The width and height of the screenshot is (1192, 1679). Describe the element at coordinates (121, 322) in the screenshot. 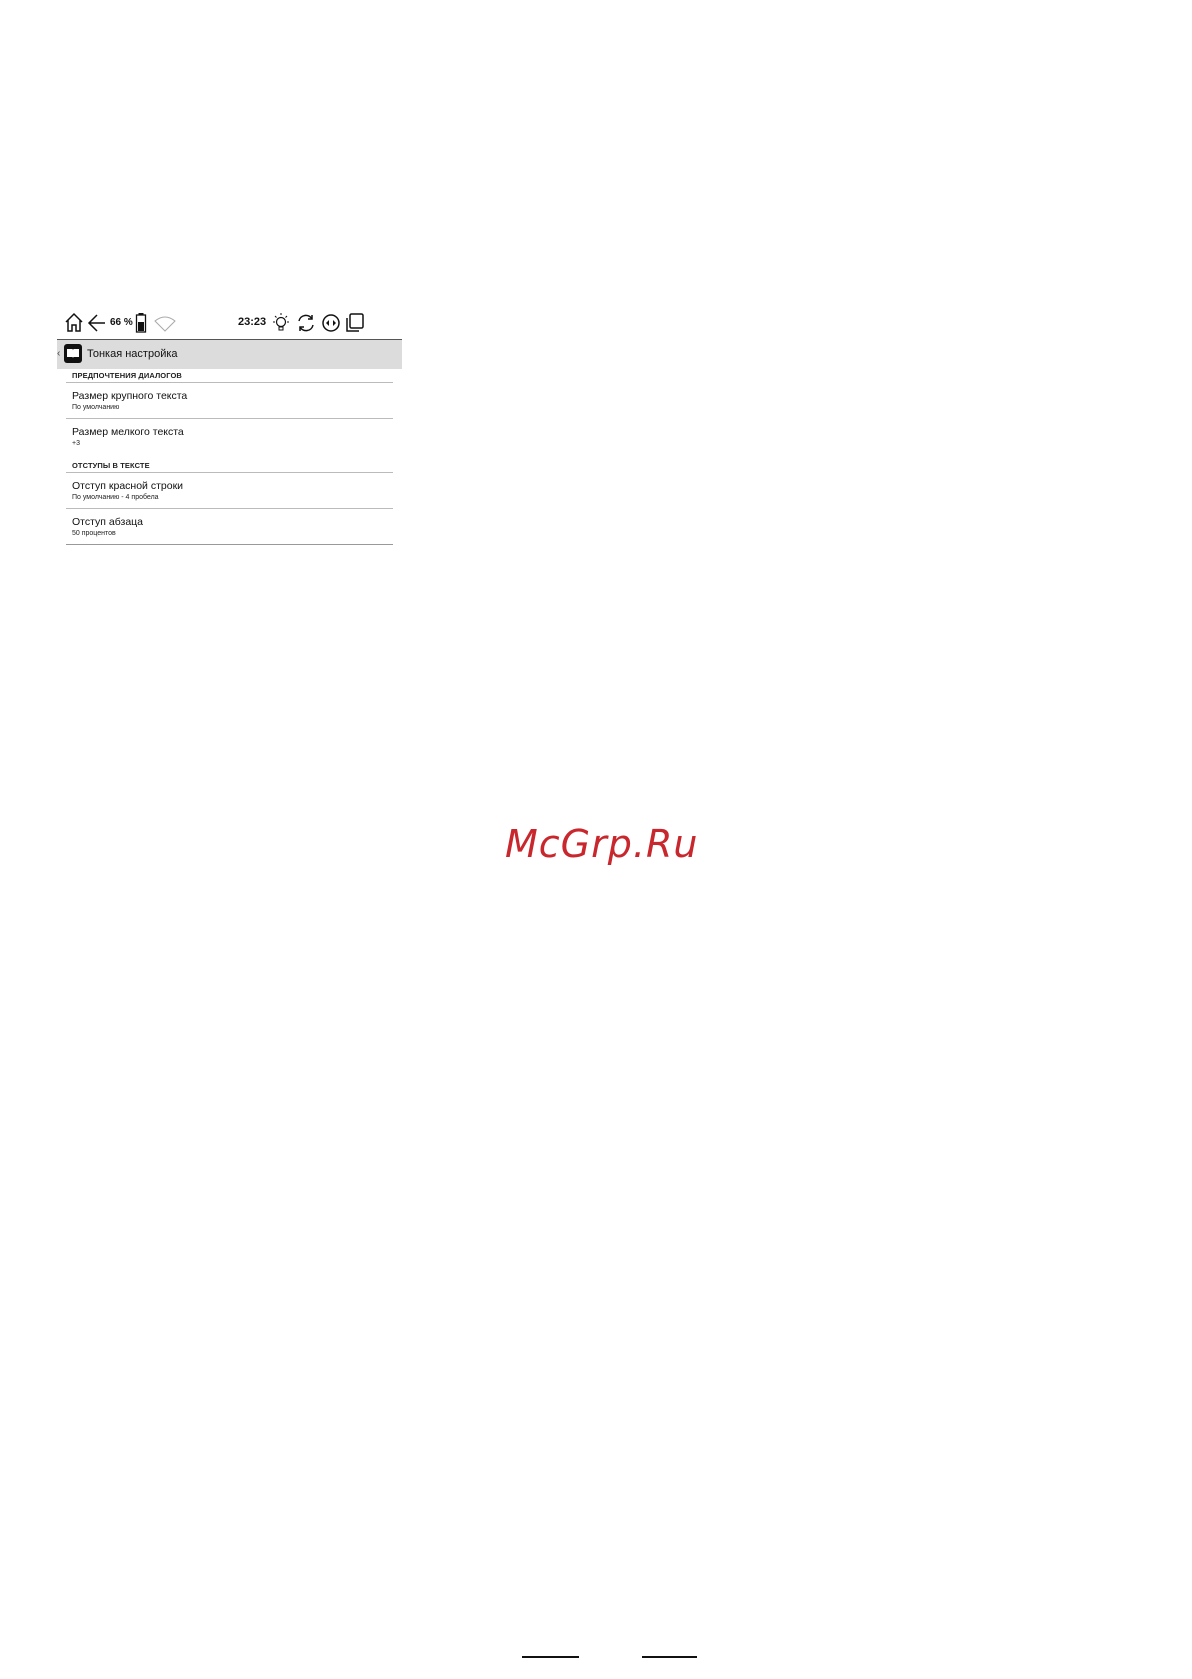

I see `battery-percent: 66 %` at that location.